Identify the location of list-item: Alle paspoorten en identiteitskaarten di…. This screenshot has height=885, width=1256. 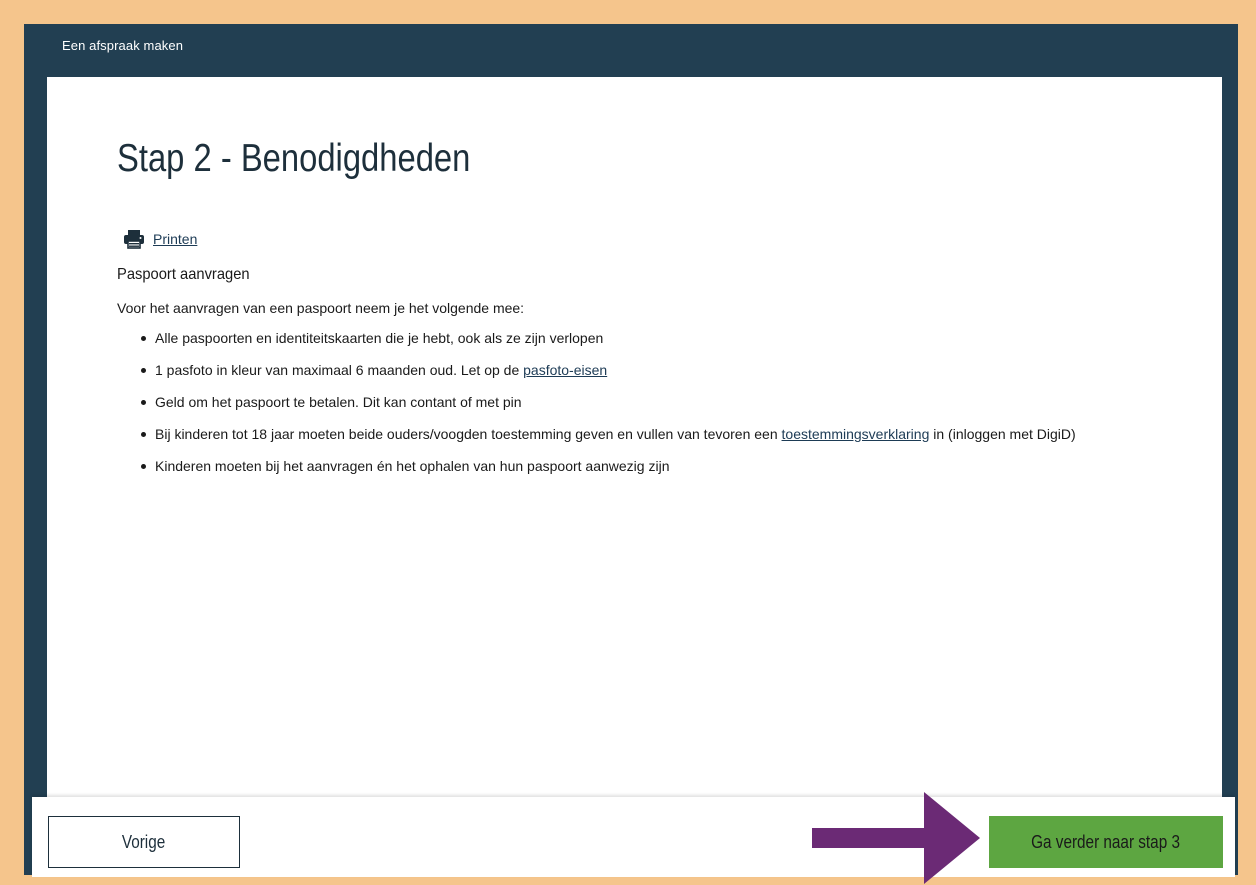
(671, 338).